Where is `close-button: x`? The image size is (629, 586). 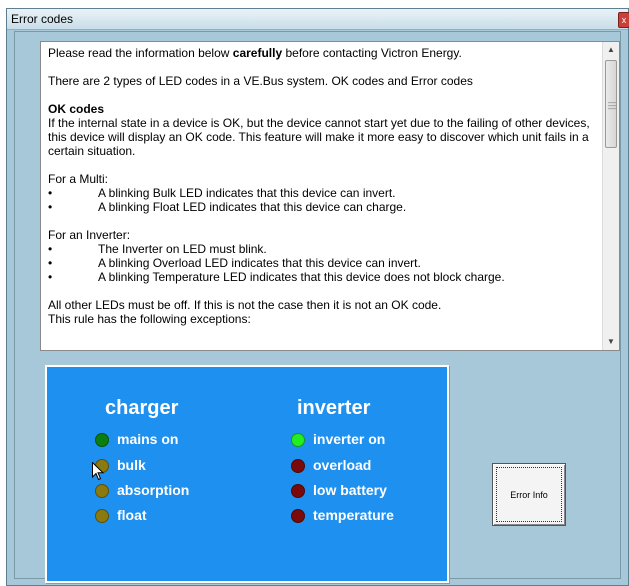
close-button: x is located at coordinates (623, 20).